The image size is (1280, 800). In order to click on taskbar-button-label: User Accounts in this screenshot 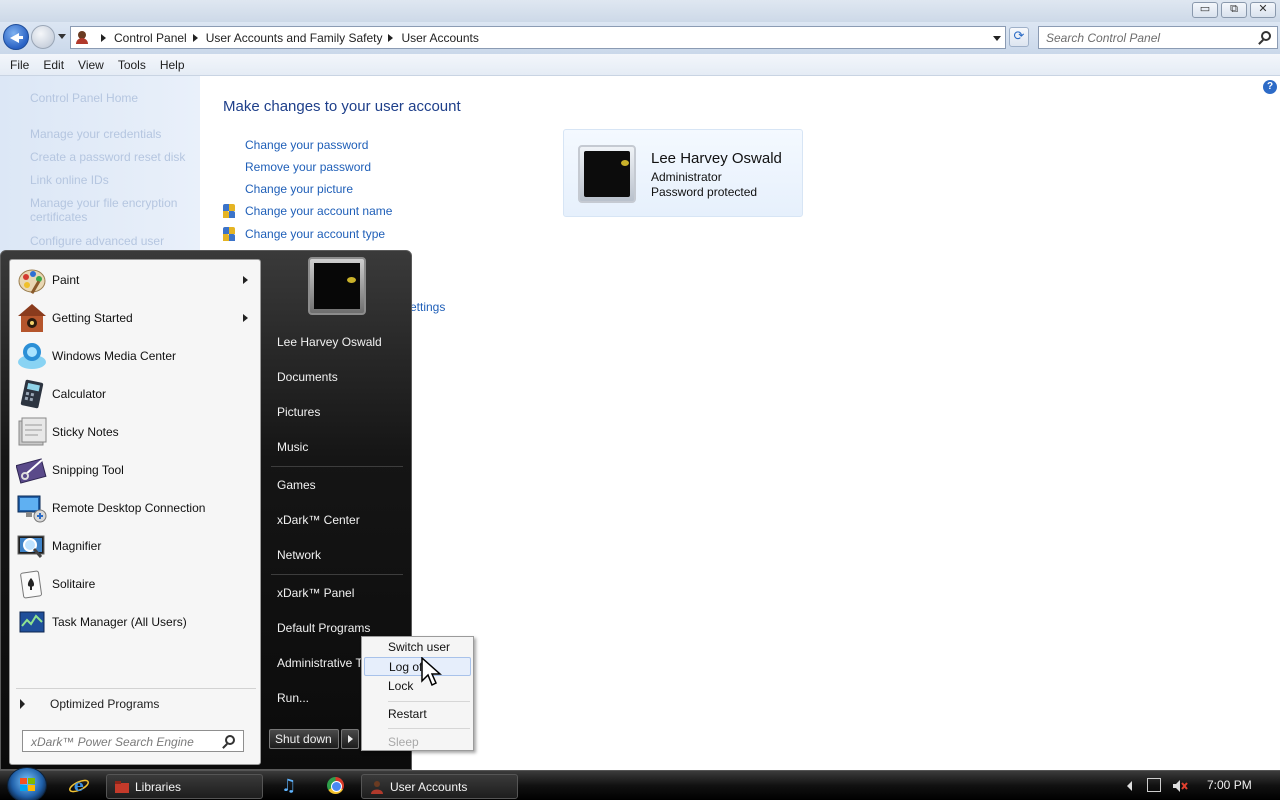, I will do `click(429, 787)`.